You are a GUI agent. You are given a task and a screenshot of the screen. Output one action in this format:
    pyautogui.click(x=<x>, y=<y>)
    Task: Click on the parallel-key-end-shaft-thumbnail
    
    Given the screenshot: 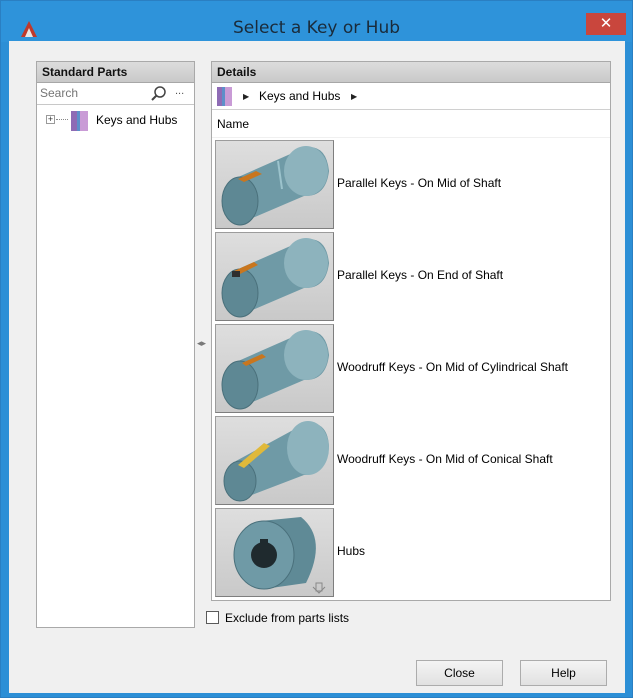 What is the action you would take?
    pyautogui.click(x=274, y=276)
    